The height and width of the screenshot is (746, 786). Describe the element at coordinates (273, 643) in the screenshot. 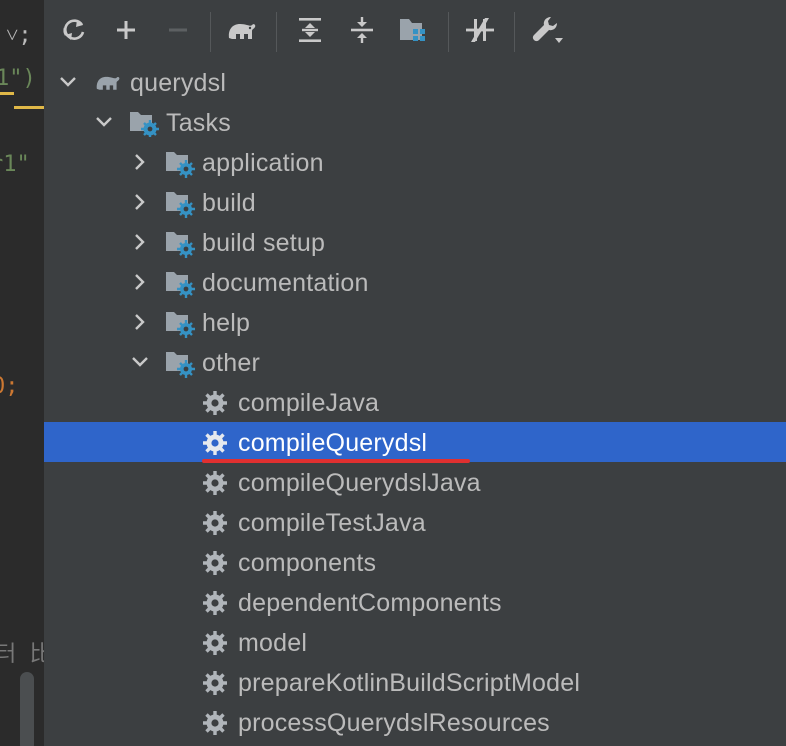

I see `tree-node-label: model` at that location.